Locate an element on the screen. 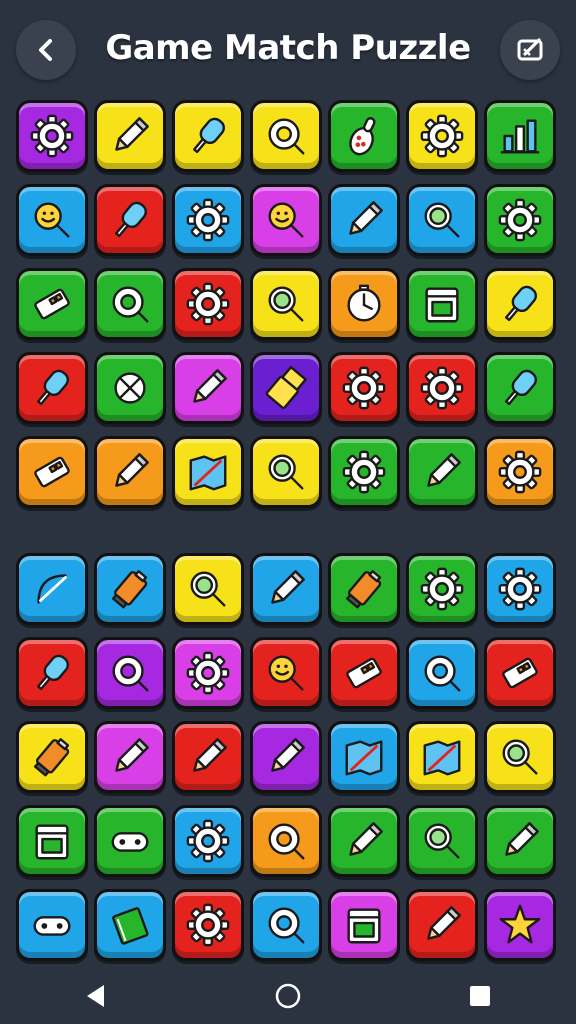 This screenshot has width=576, height=1024. bottom-tile-r3c1 is located at coordinates (52, 757).